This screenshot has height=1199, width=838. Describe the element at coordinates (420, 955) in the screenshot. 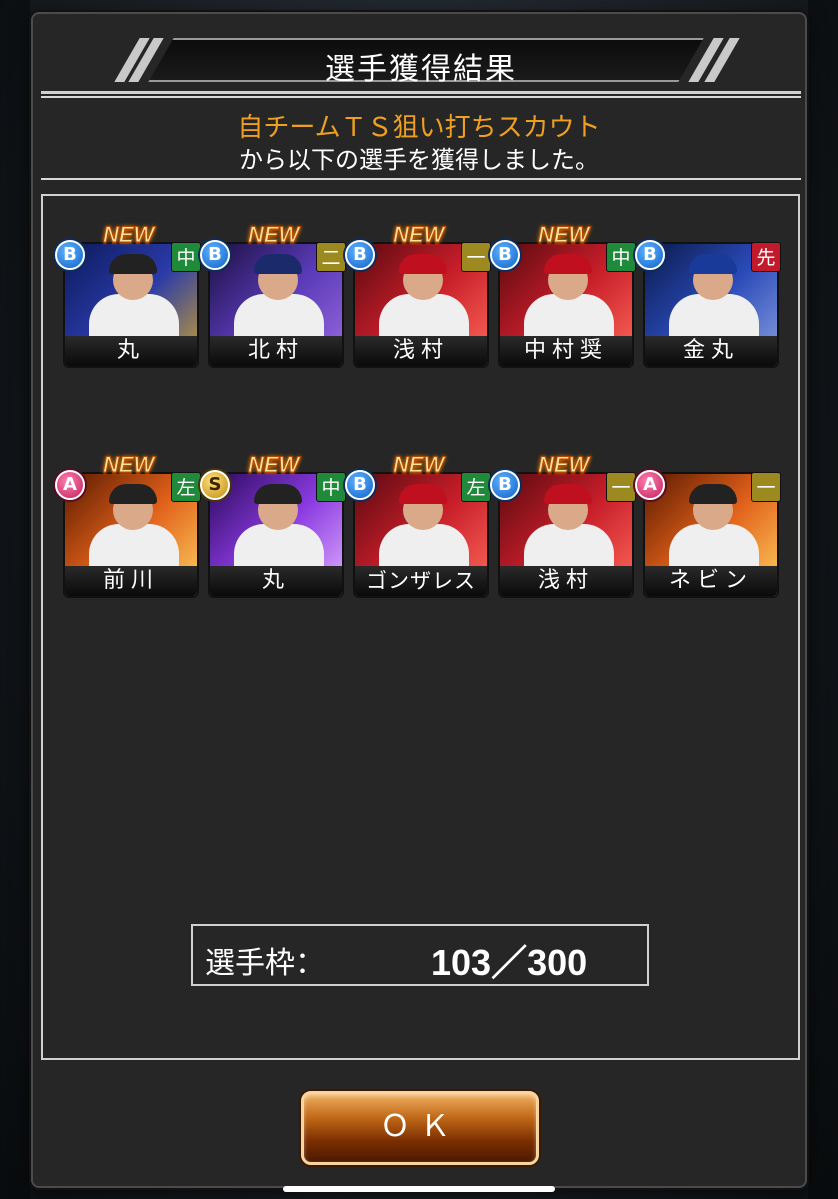

I see `player-slot-box: 選手枠： 103／300` at that location.